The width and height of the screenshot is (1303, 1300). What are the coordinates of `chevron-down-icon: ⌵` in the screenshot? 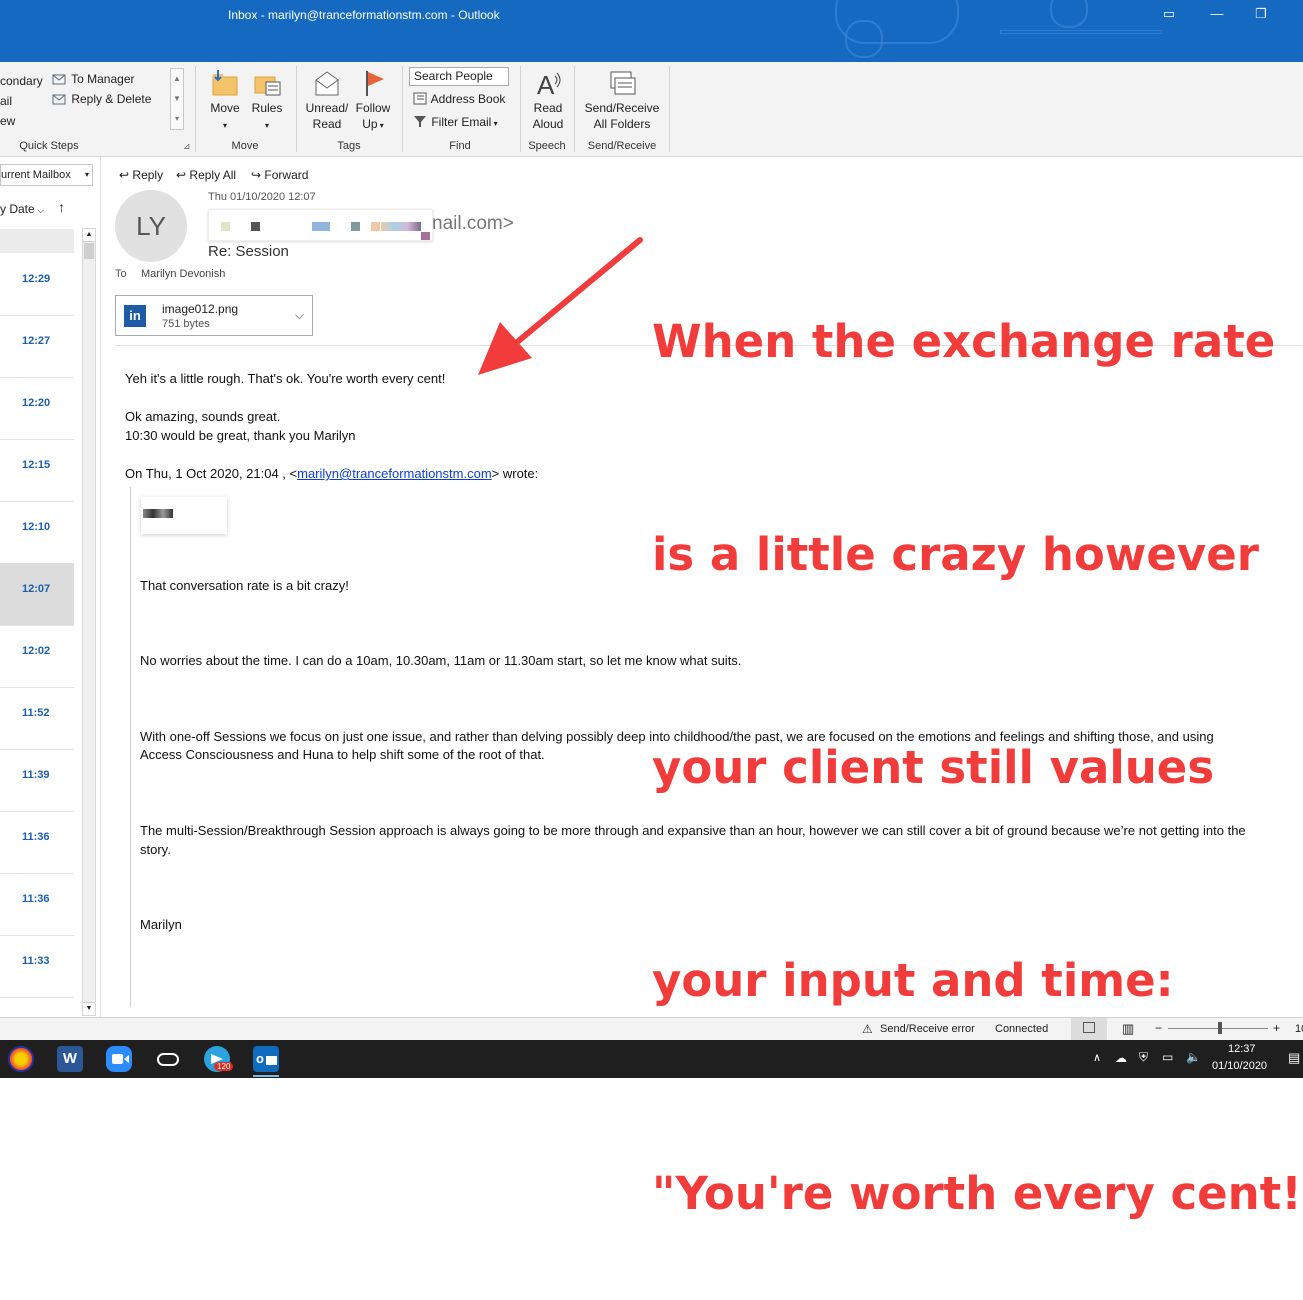 It's located at (299, 315).